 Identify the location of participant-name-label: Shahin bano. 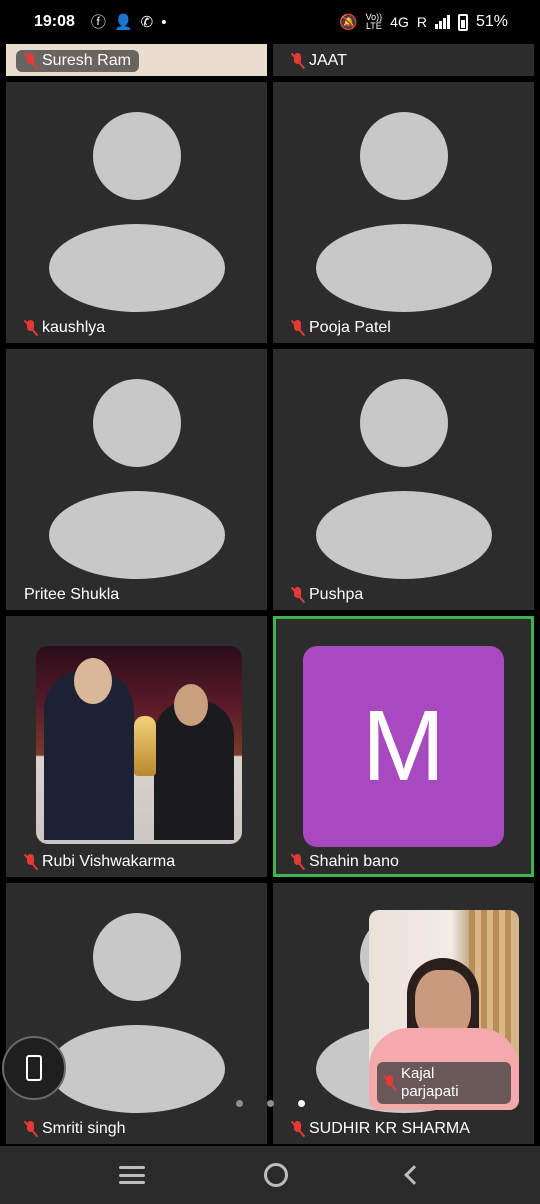
(345, 862).